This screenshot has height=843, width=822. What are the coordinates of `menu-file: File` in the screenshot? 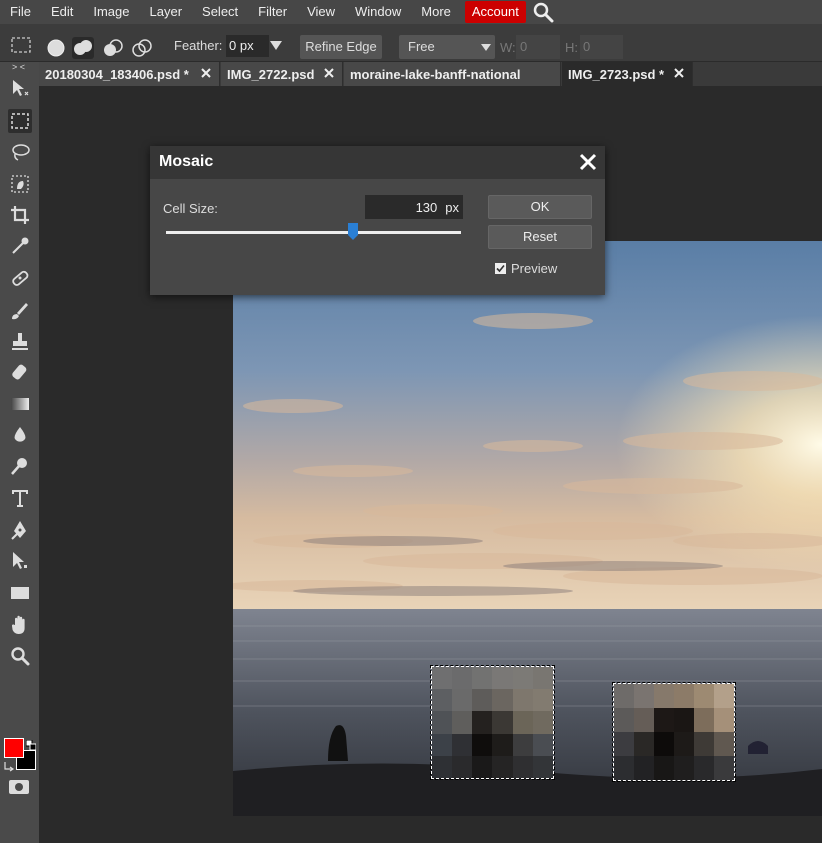 It's located at (20, 12).